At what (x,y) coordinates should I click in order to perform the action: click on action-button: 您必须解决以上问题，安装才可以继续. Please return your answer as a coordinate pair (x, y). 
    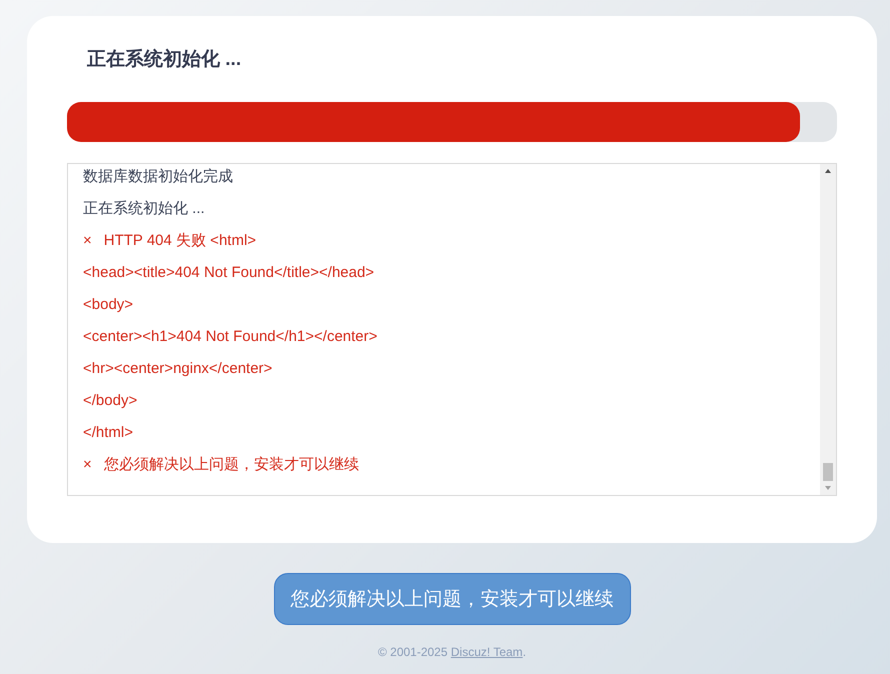
    Looking at the image, I should click on (452, 599).